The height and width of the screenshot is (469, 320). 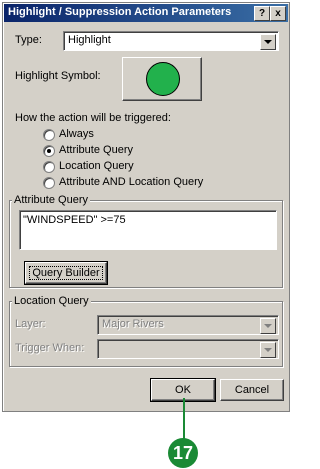 What do you see at coordinates (49, 183) in the screenshot?
I see `radio-attribute-and-location` at bounding box center [49, 183].